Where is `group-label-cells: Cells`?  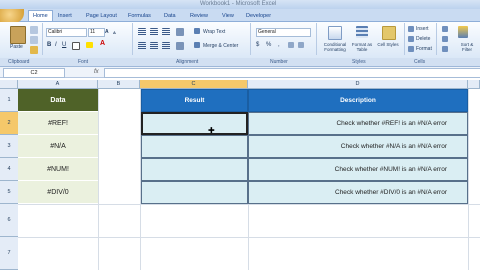
group-label-cells: Cells is located at coordinates (420, 62).